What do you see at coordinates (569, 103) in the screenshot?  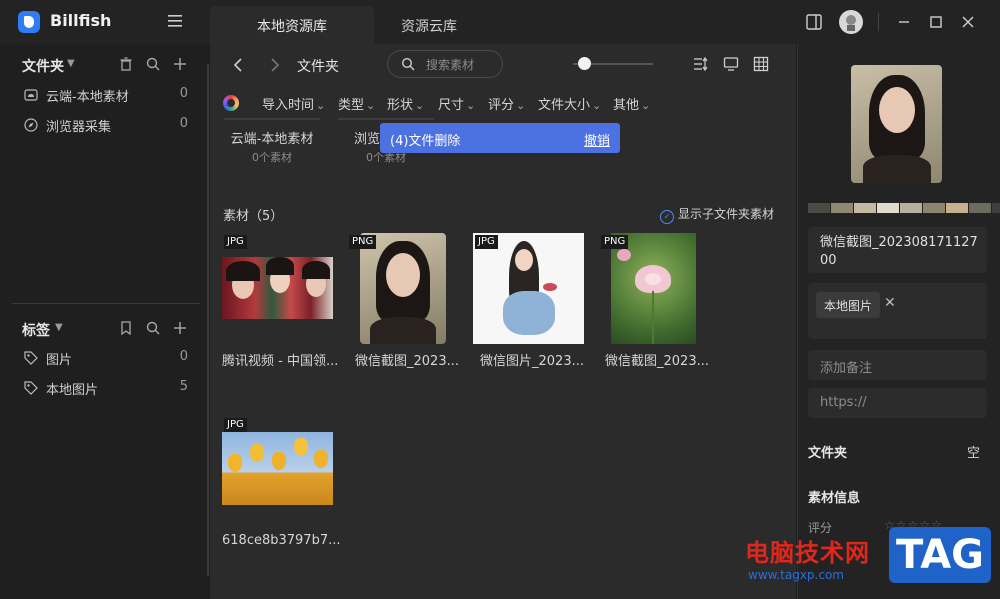 I see `filter-file-size: 文件大小` at bounding box center [569, 103].